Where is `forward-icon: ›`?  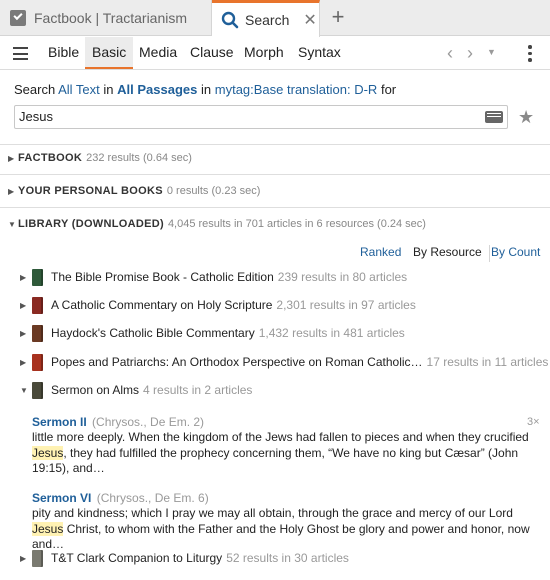
forward-icon: › is located at coordinates (470, 53).